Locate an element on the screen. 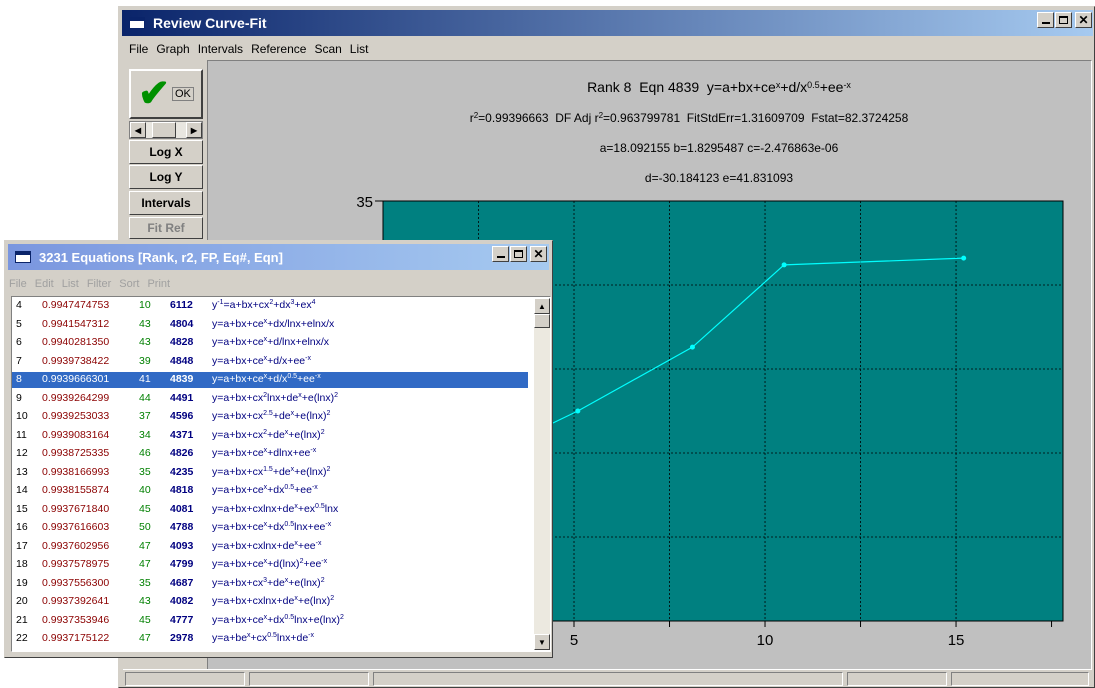 The height and width of the screenshot is (688, 1095). eq-menu-file: File is located at coordinates (18, 284).